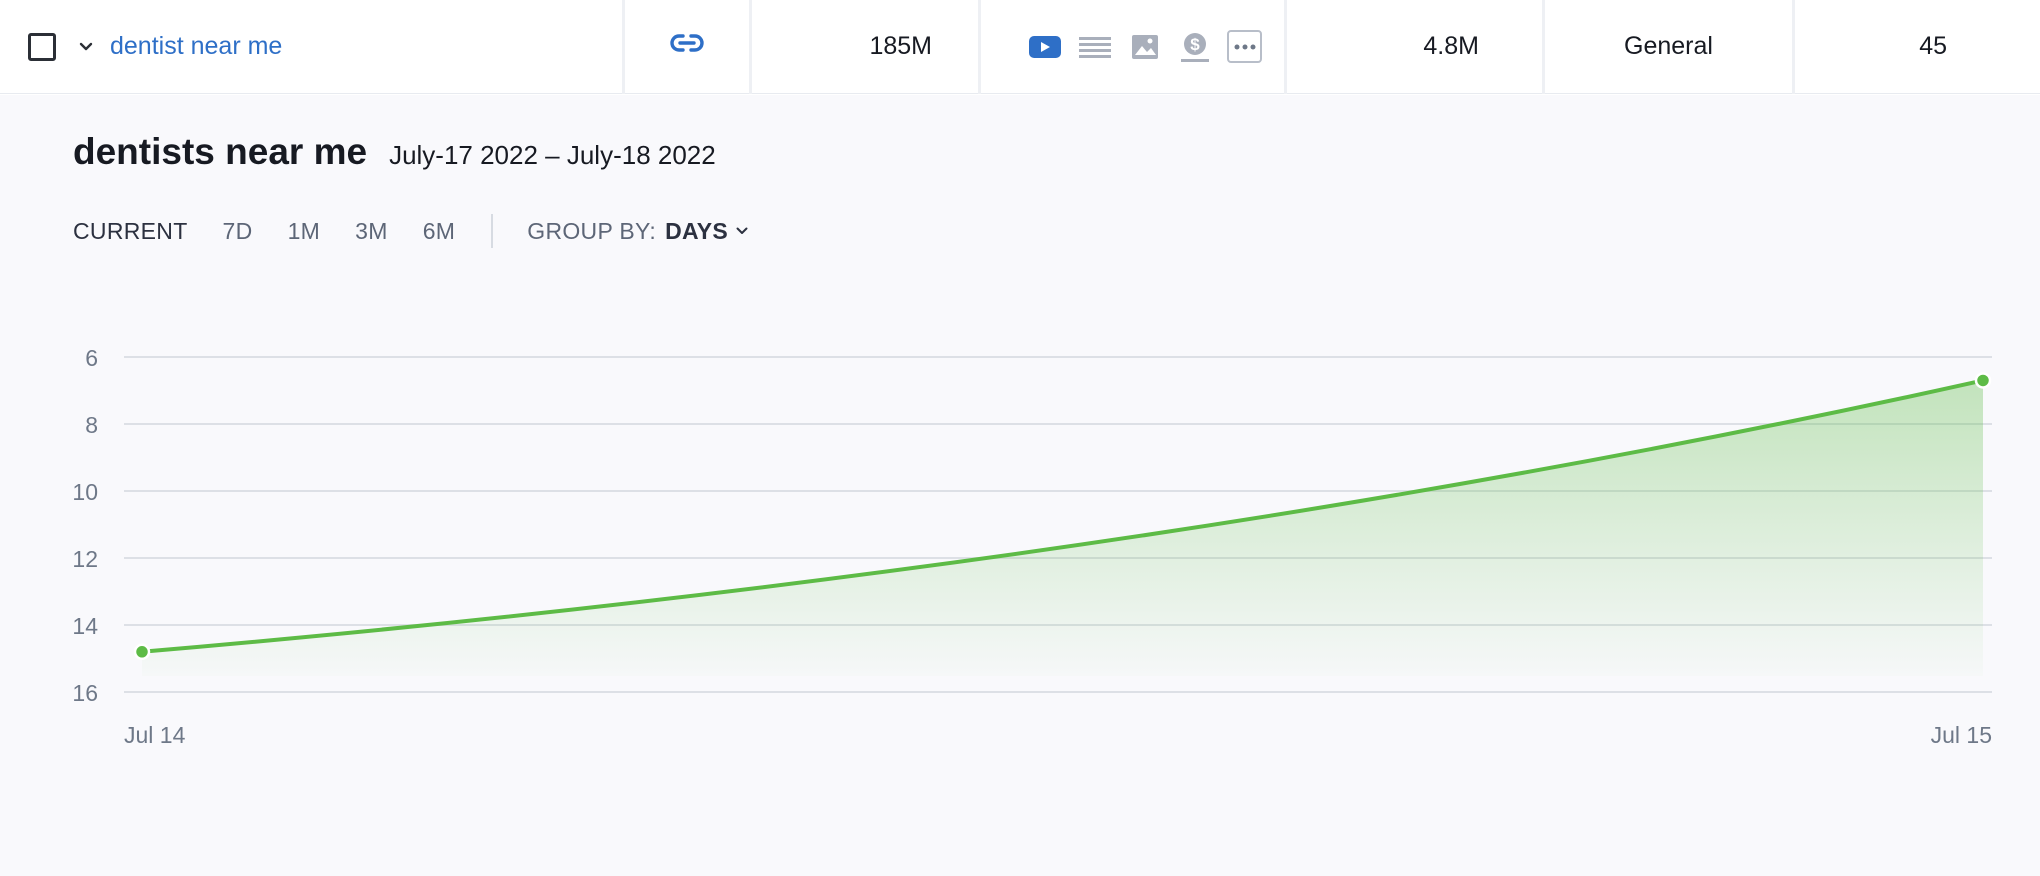 This screenshot has width=2040, height=876. I want to click on category-cell: General, so click(1670, 47).